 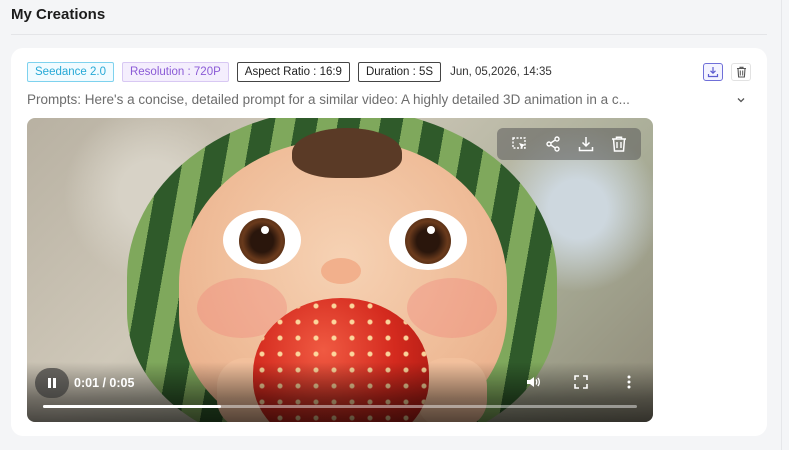 I want to click on volume-icon, so click(x=533, y=382).